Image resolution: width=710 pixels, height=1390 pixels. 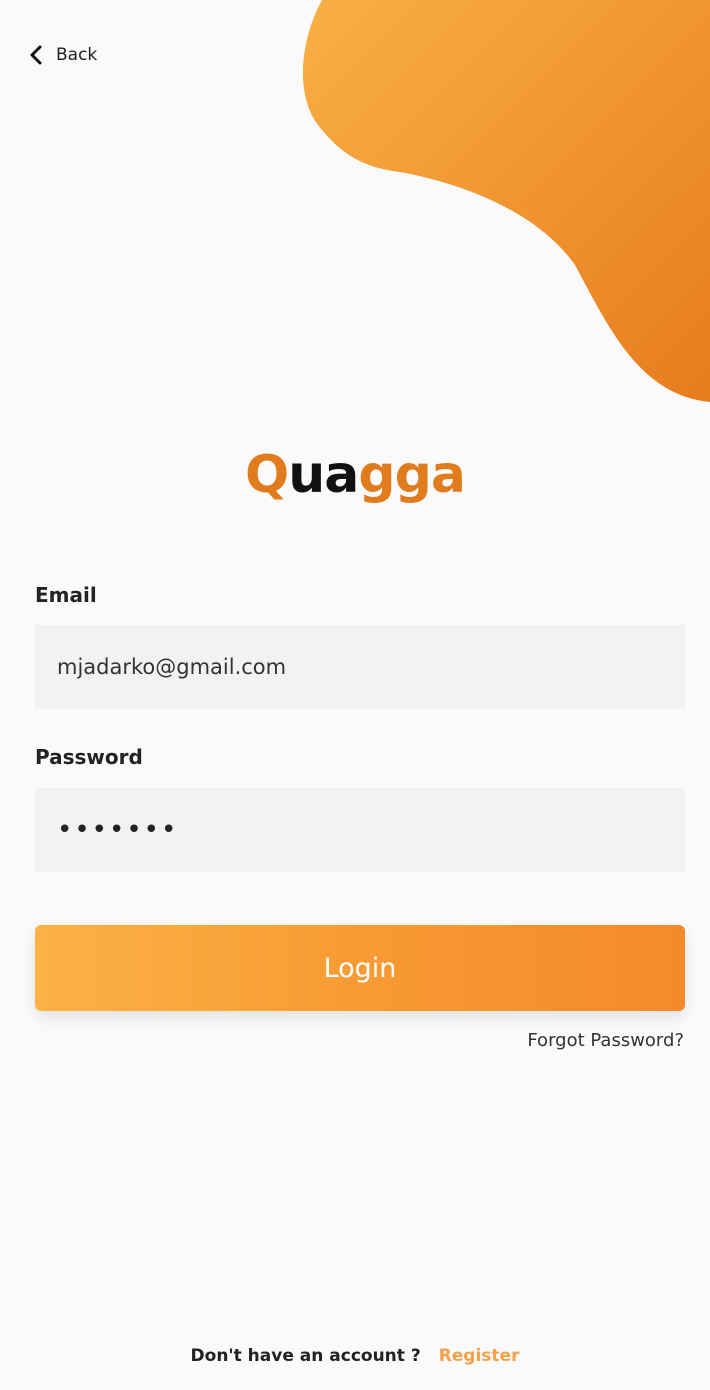 I want to click on chevron-left-icon, so click(x=36, y=55).